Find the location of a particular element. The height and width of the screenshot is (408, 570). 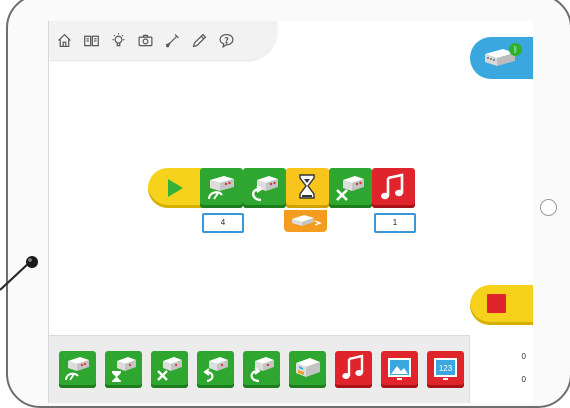

palette-motor-off-block is located at coordinates (169, 369).